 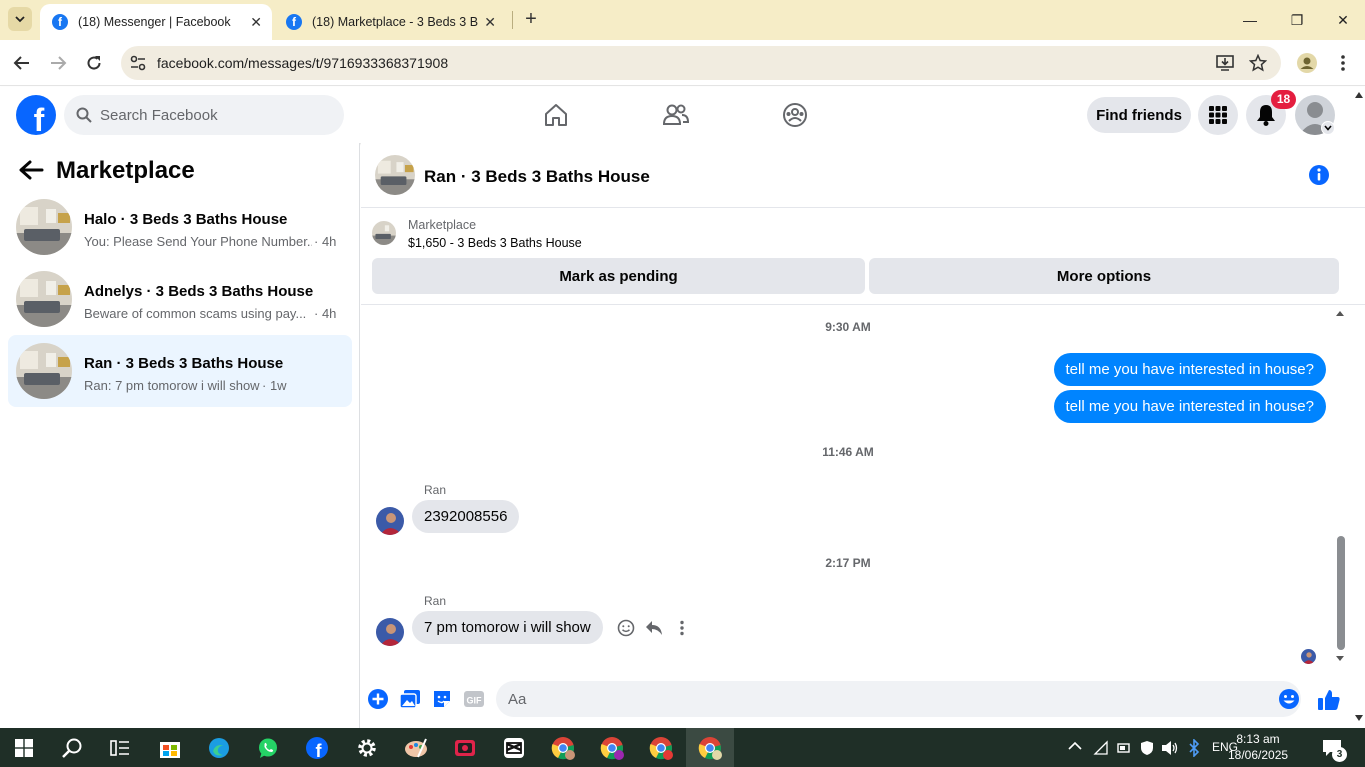 What do you see at coordinates (795, 115) in the screenshot?
I see `groups-icon` at bounding box center [795, 115].